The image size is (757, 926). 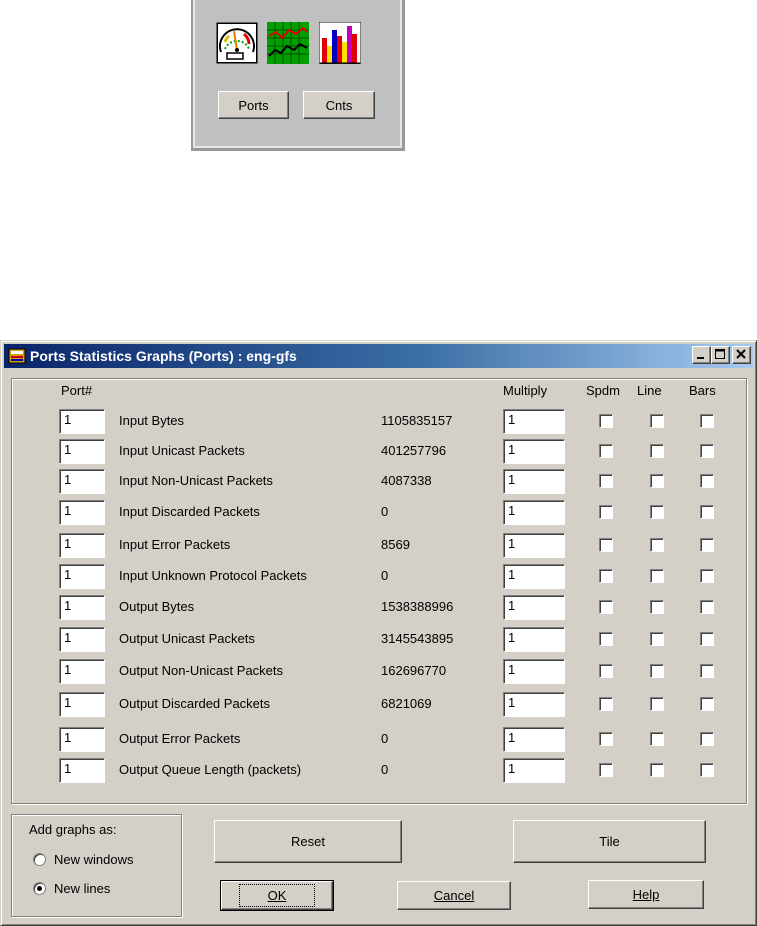 I want to click on port-column-header: Port#, so click(x=77, y=390).